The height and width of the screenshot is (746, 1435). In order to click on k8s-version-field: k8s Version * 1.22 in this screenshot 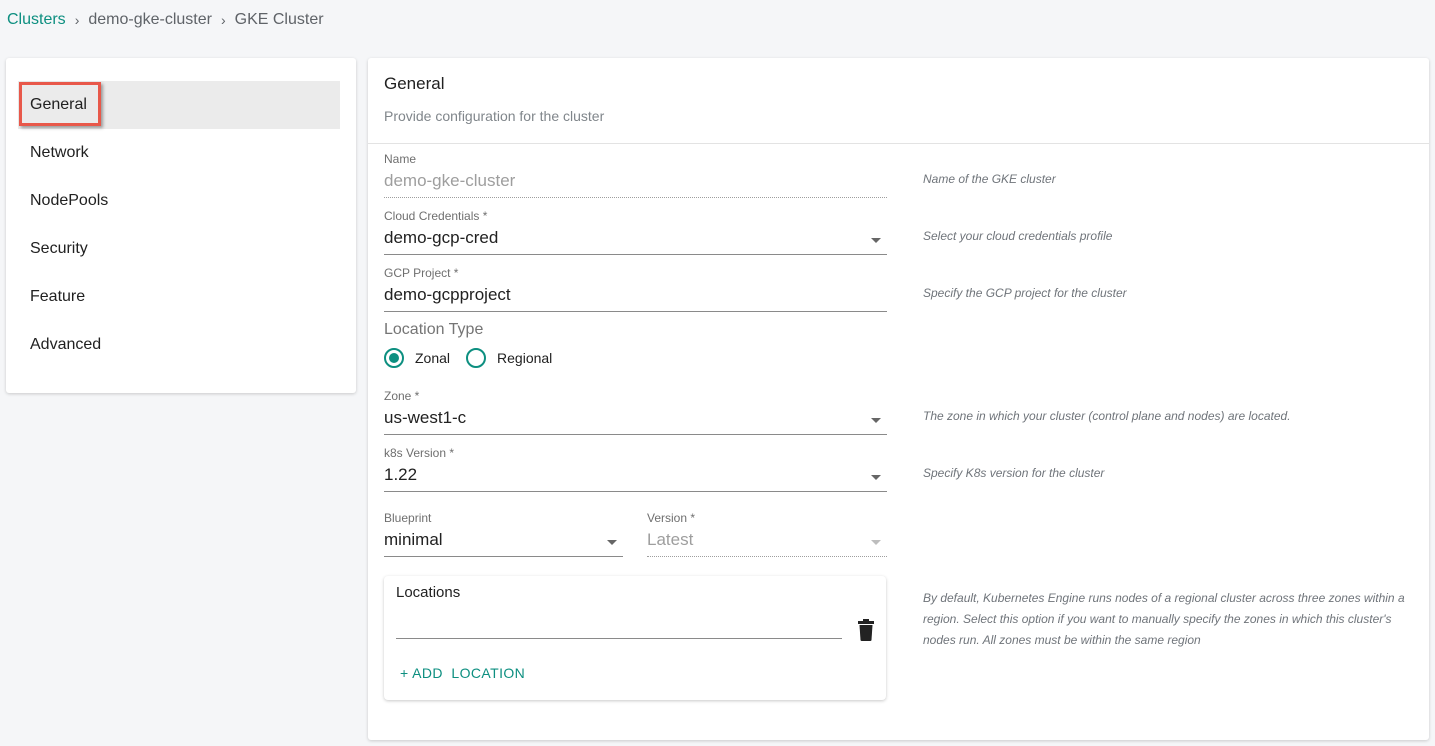, I will do `click(635, 469)`.